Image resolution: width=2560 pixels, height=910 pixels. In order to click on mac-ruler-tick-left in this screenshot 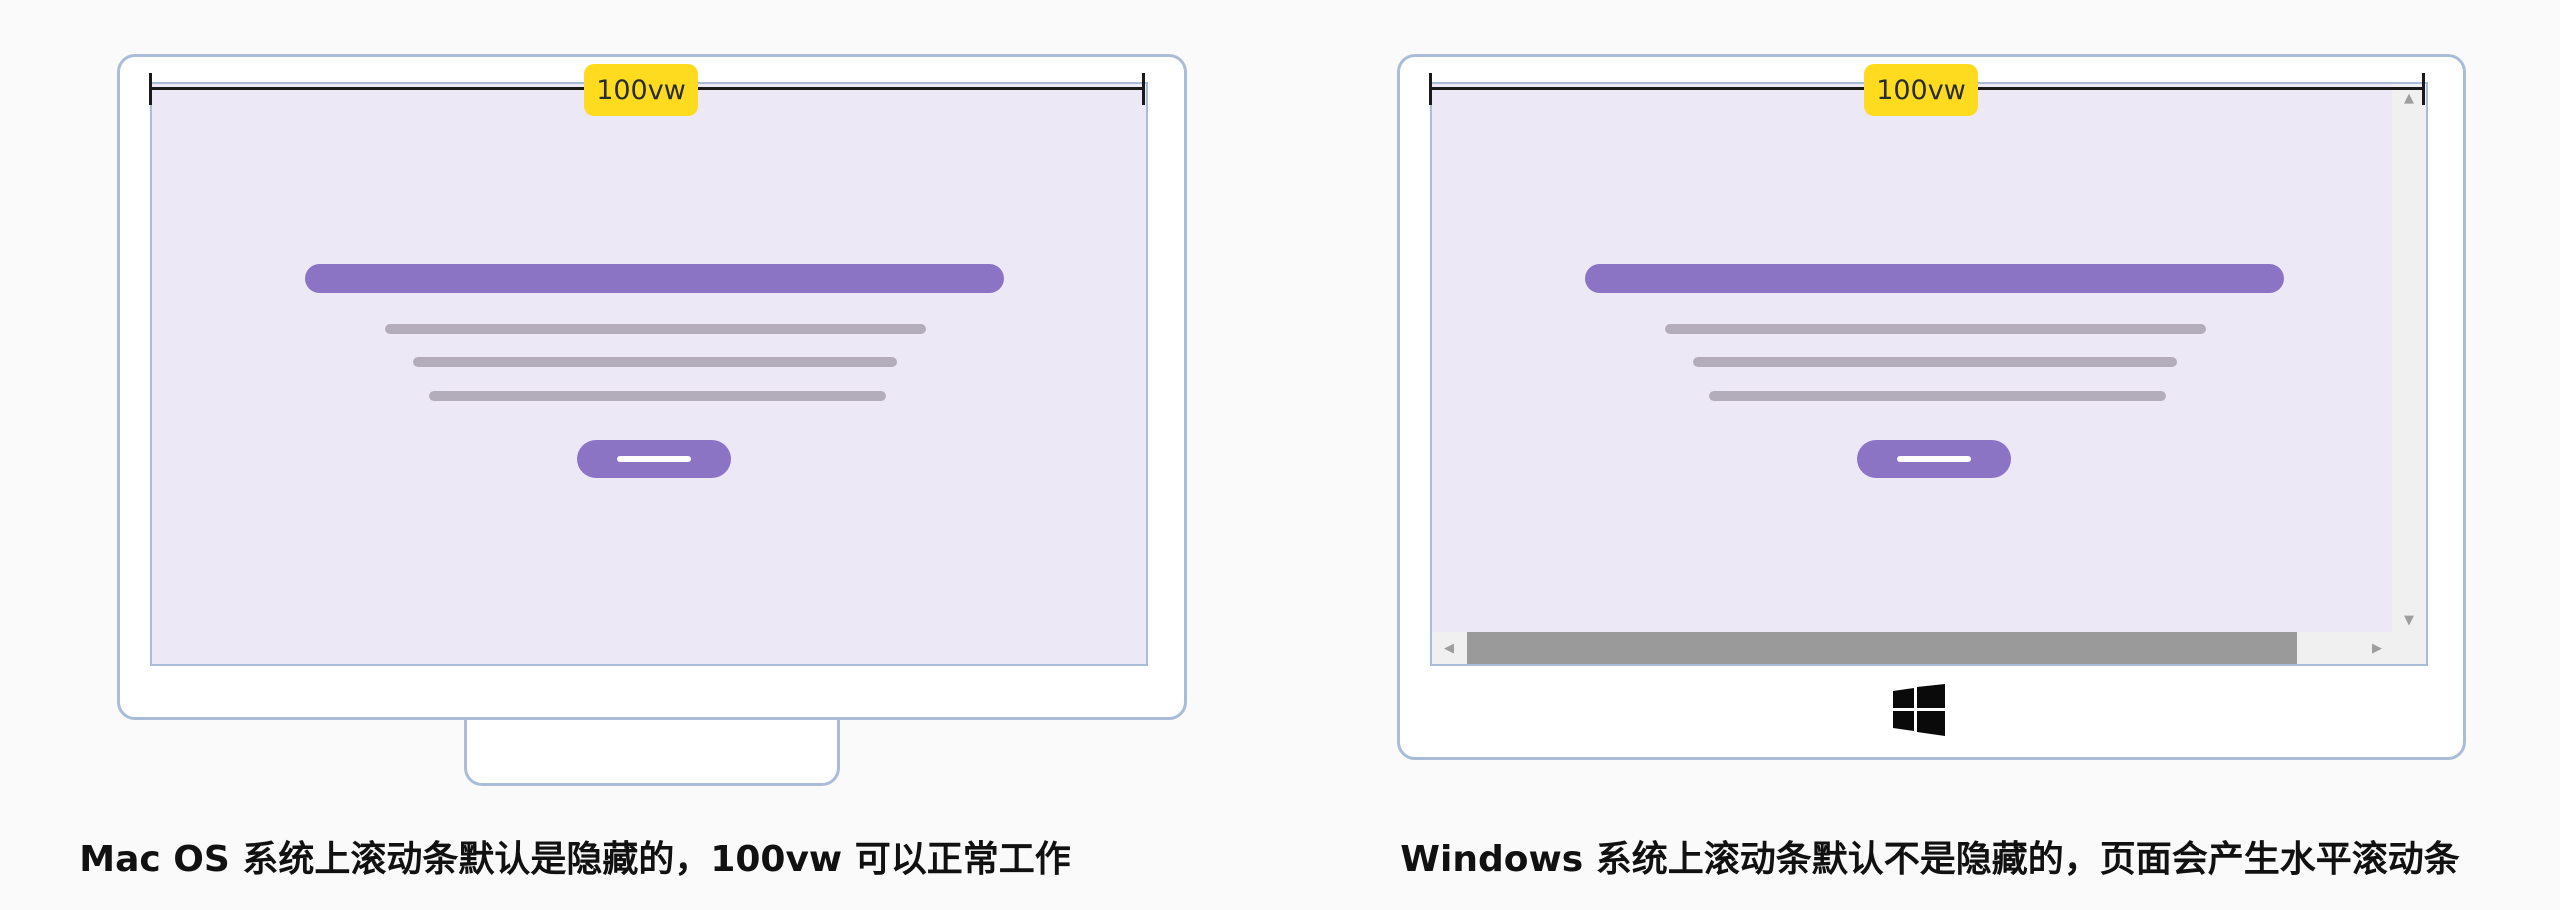, I will do `click(150, 89)`.